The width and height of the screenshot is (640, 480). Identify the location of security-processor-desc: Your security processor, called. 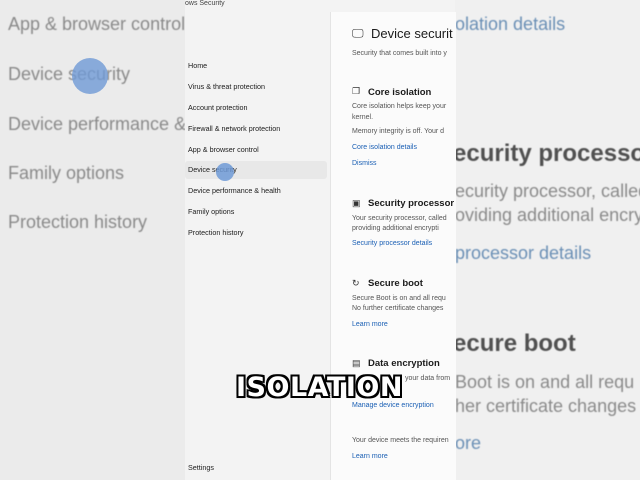
(399, 218).